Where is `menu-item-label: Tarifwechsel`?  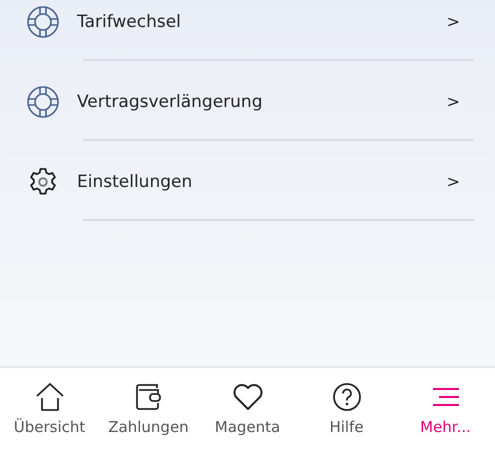 menu-item-label: Tarifwechsel is located at coordinates (129, 22).